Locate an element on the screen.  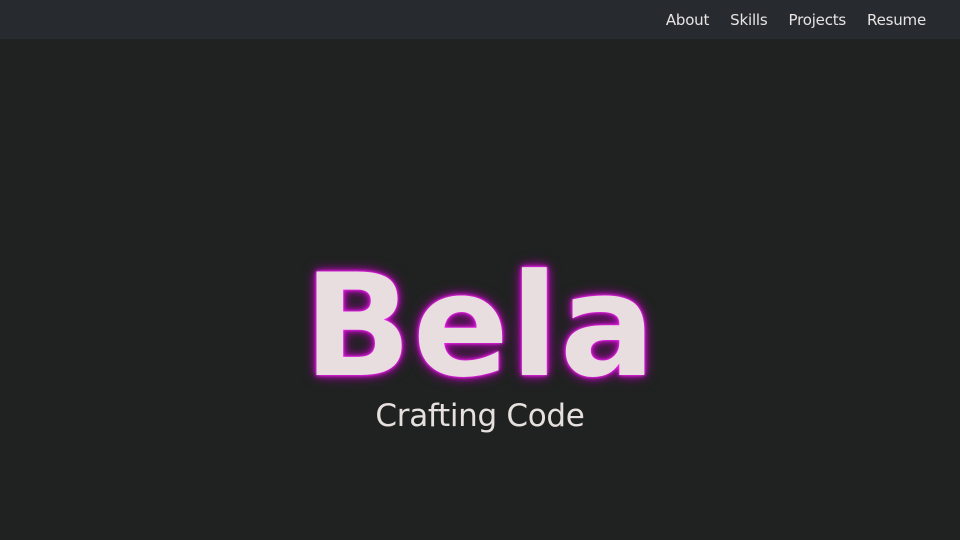
nav-link-resume: Resume is located at coordinates (896, 20).